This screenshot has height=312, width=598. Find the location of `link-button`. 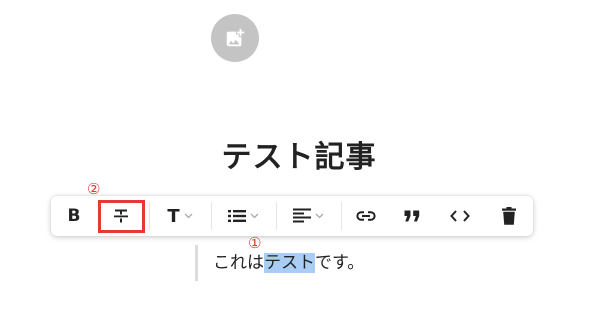

link-button is located at coordinates (366, 216).